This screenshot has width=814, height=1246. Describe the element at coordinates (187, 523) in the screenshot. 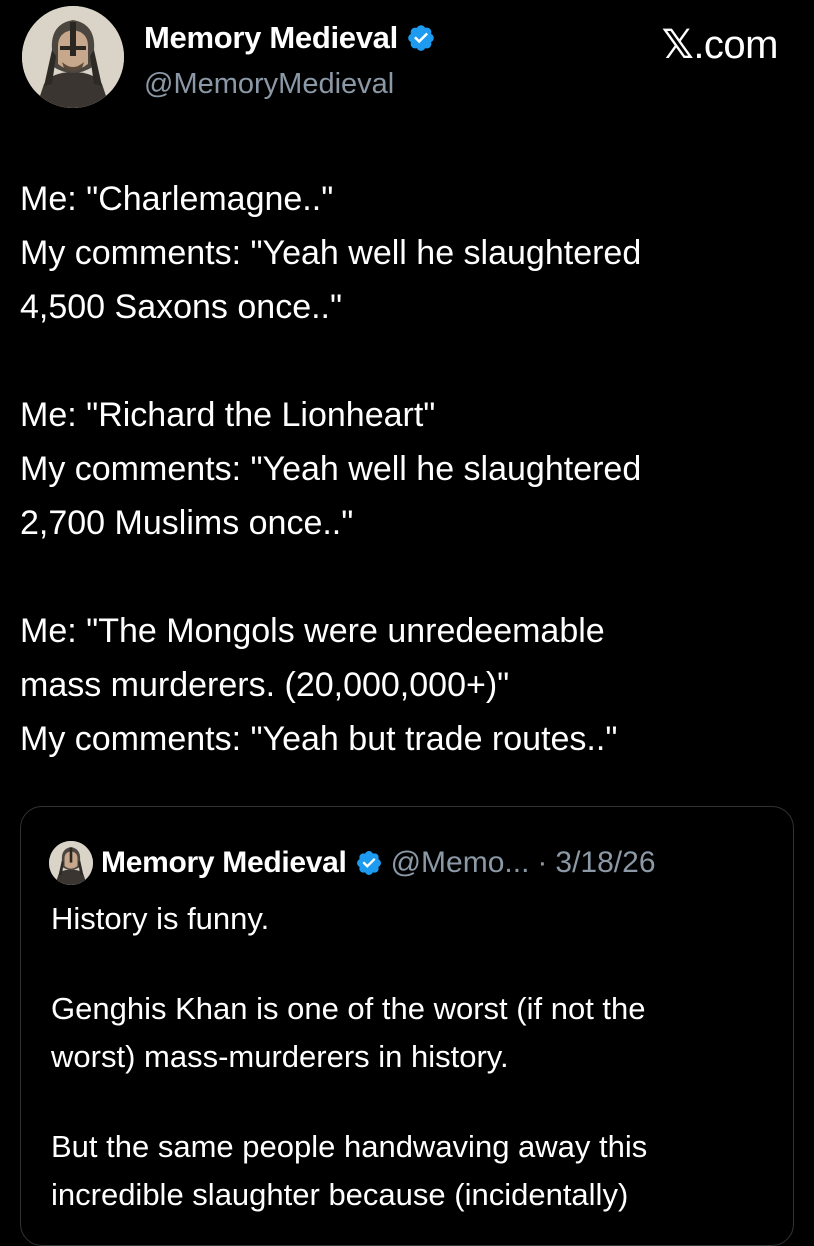

I see `post-line: 2,700 Muslims once.."` at that location.